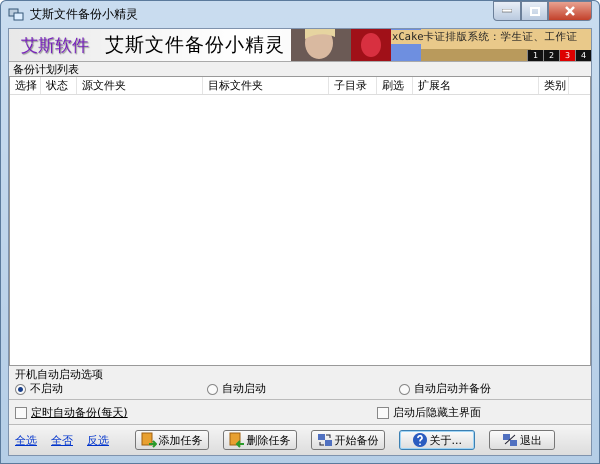 Image resolution: width=600 pixels, height=464 pixels. Describe the element at coordinates (84, 14) in the screenshot. I see `window-title: 艾斯文件备份小精灵` at that location.